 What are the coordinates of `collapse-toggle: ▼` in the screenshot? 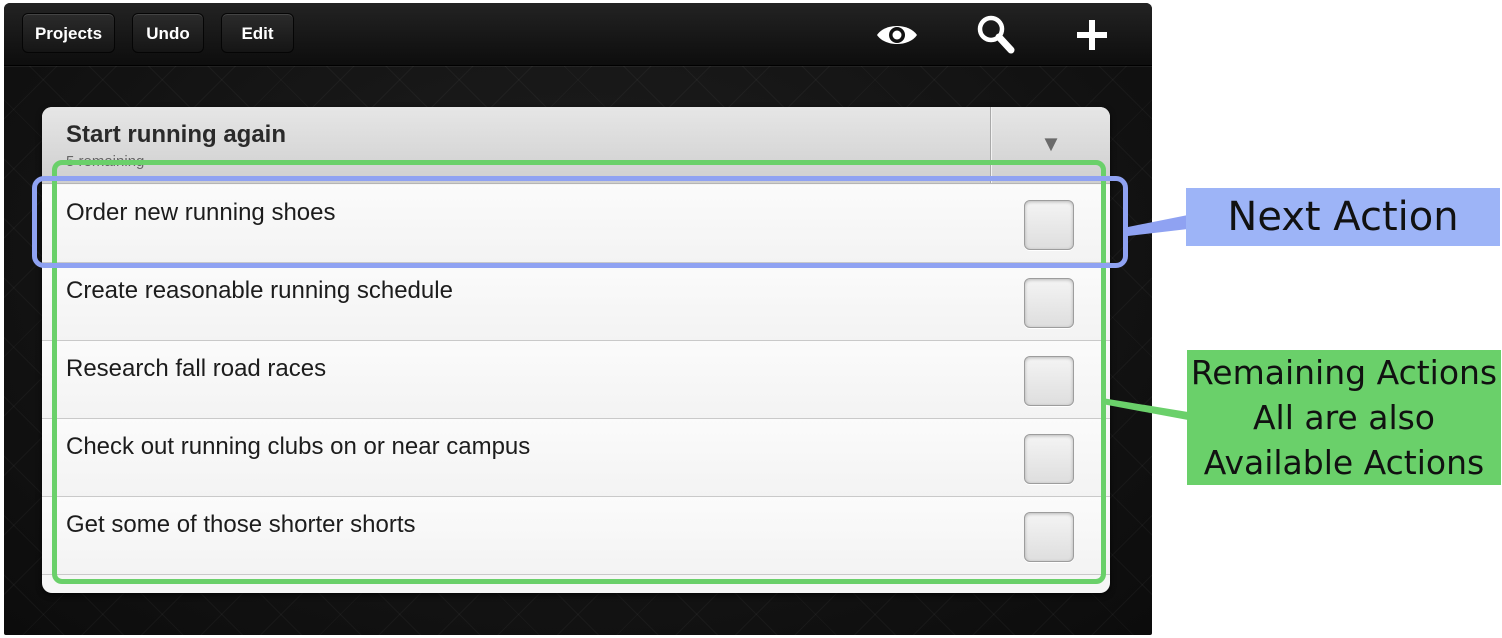 It's located at (1051, 145).